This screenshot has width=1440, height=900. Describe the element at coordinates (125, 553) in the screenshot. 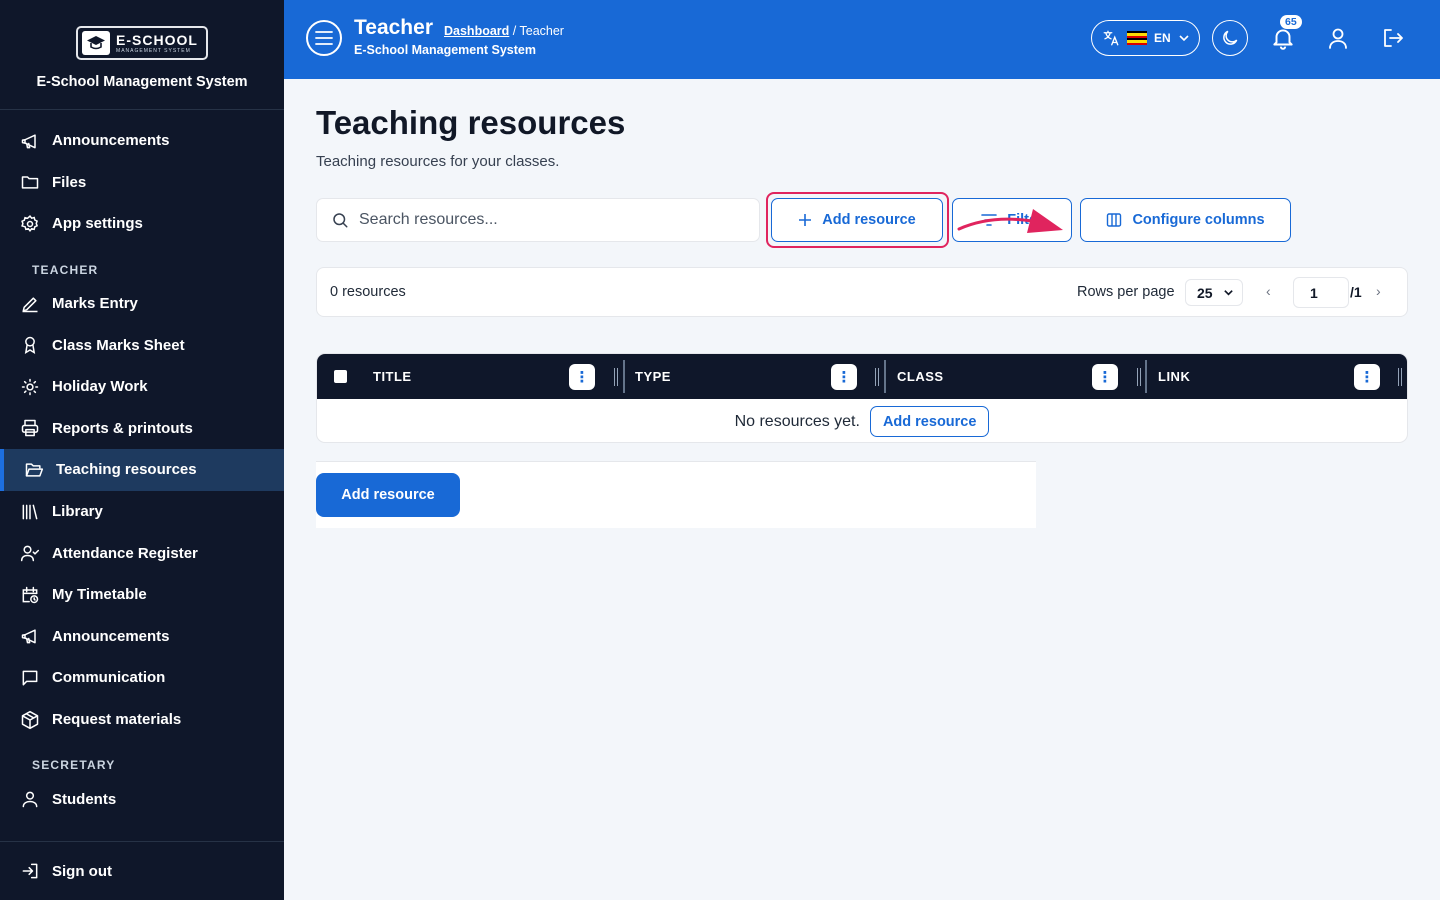

I see `sidebar-item-label: Attendance Register` at that location.